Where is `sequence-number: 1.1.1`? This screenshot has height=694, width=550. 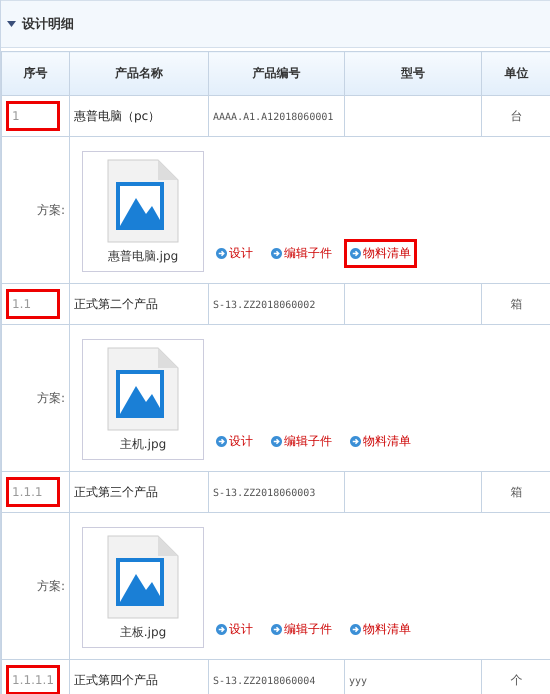 sequence-number: 1.1.1 is located at coordinates (33, 492).